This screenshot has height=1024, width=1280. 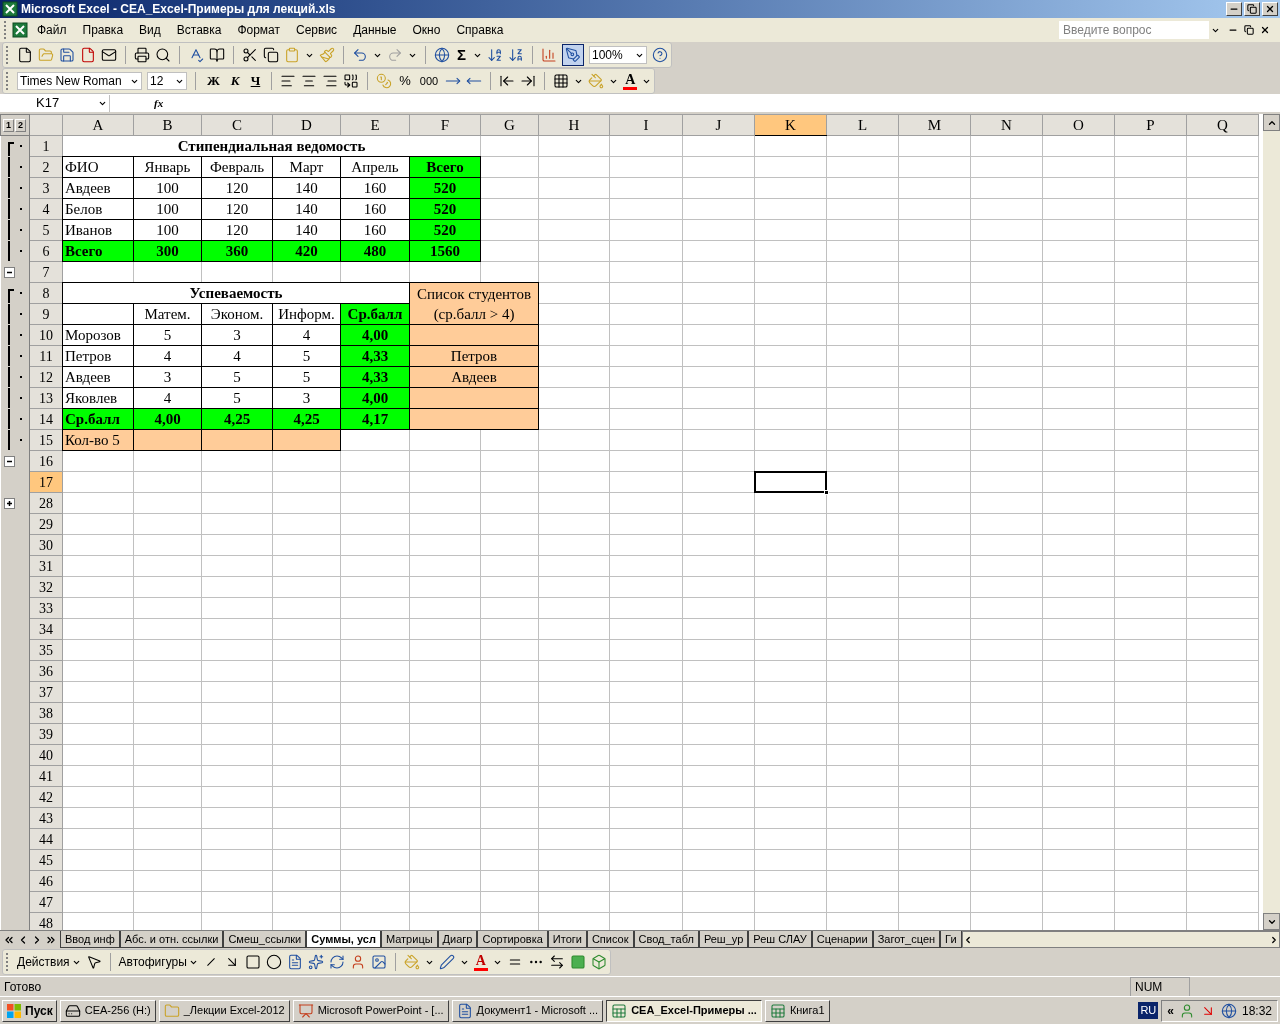 I want to click on sheet-tab: Итоги, so click(x=567, y=939).